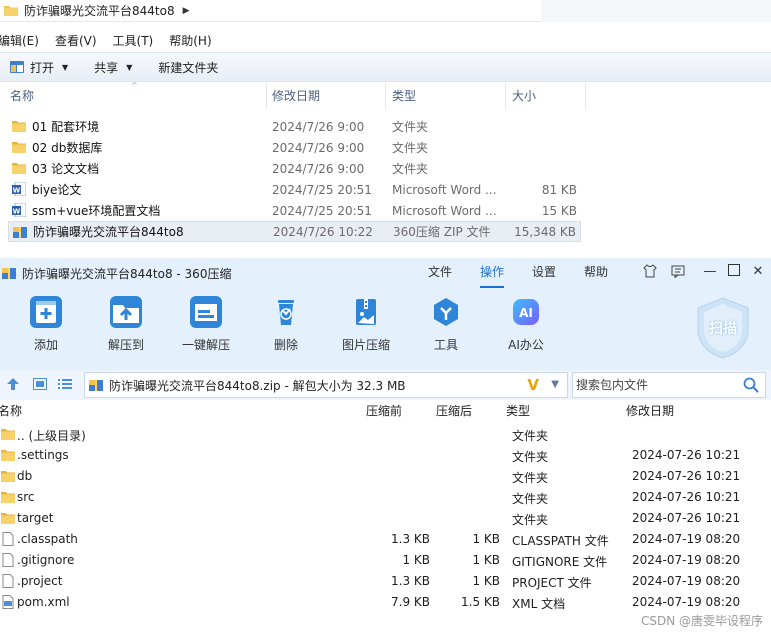 The image size is (771, 635). I want to click on share-button: 共享 ▼, so click(113, 67).